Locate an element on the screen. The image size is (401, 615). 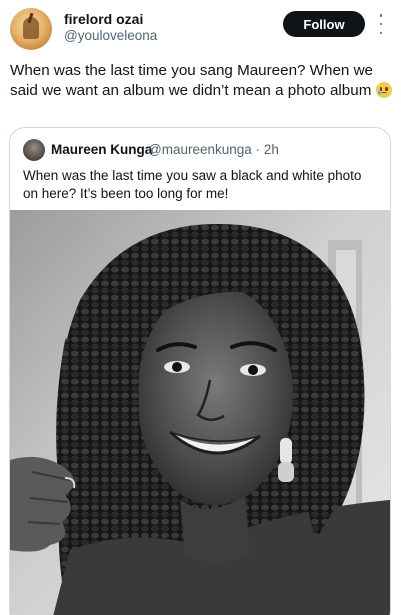
earring is located at coordinates (286, 451).